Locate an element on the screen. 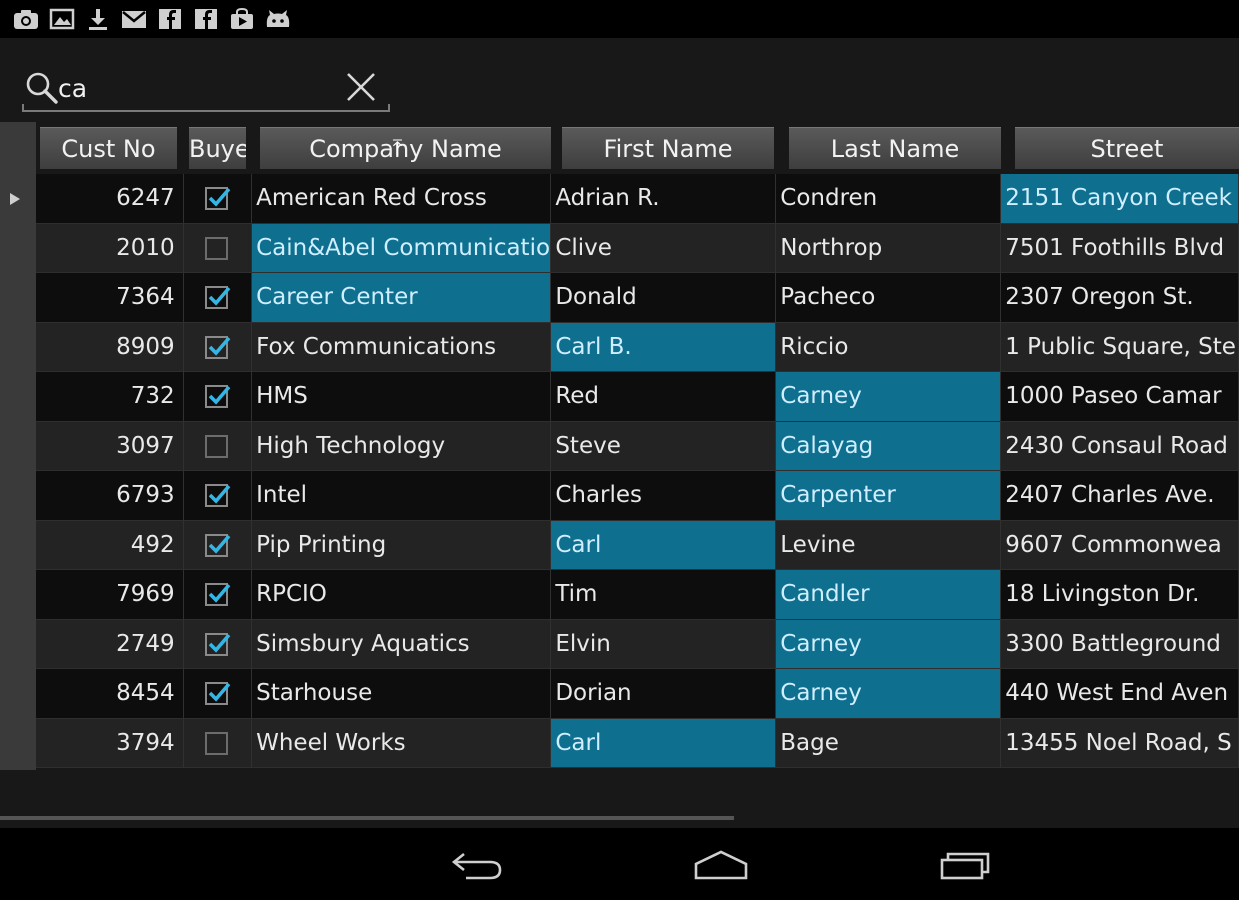 The height and width of the screenshot is (900, 1239). cell-company: RPCIO is located at coordinates (402, 595).